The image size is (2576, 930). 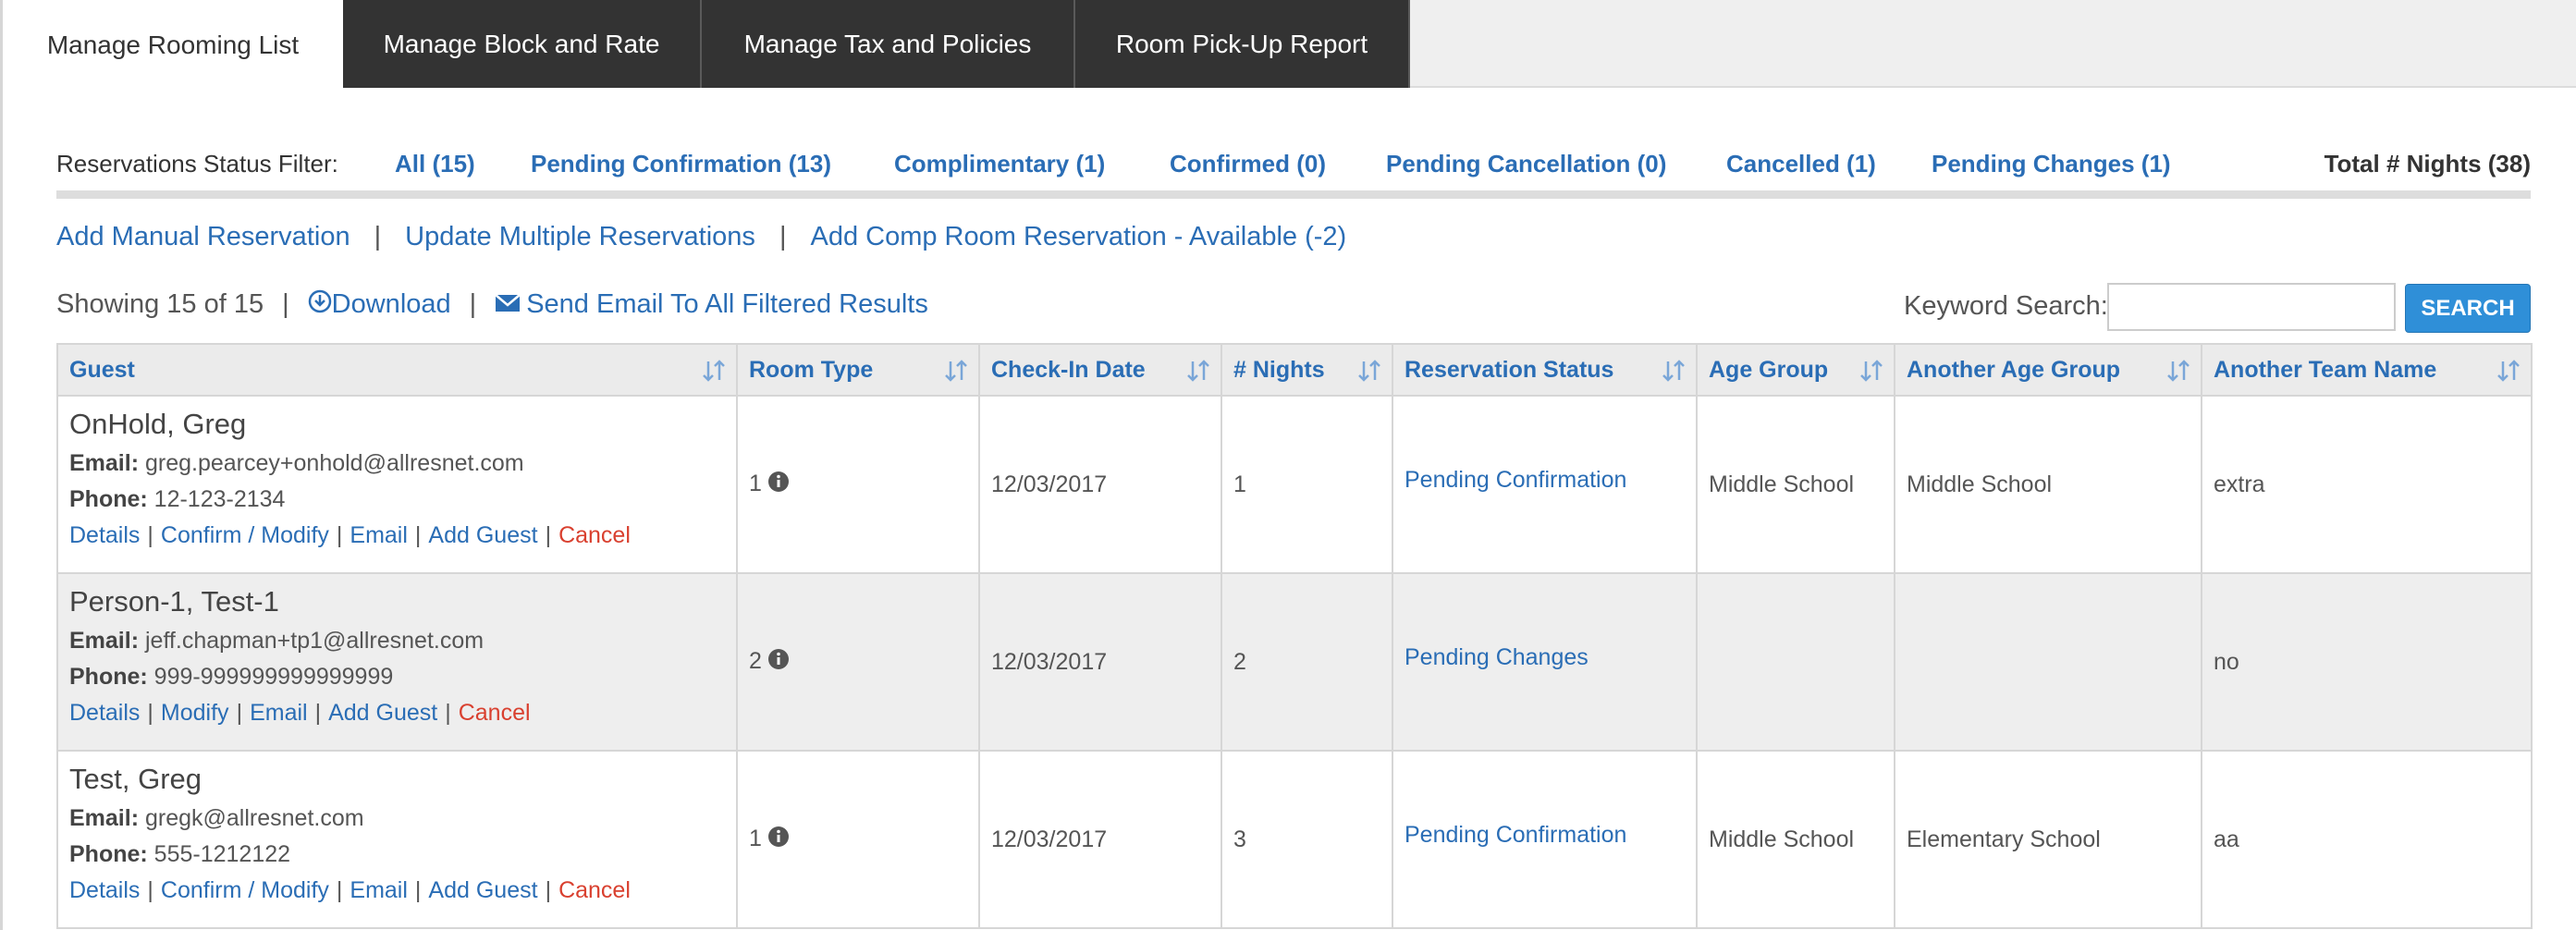 I want to click on filter-pending-changes: Pending Changes (1), so click(x=2051, y=164).